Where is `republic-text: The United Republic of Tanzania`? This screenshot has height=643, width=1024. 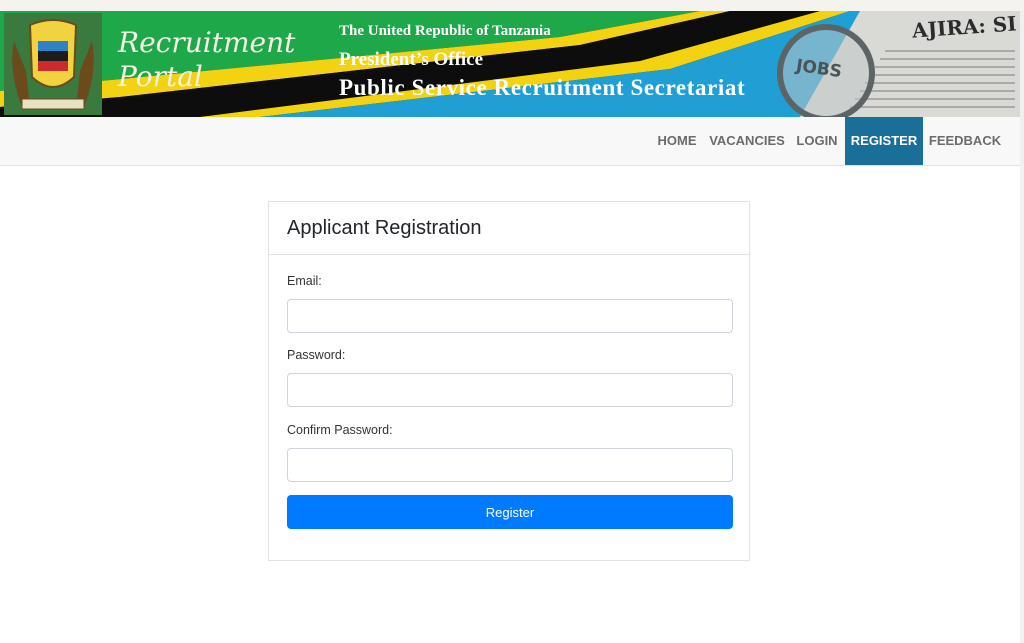 republic-text: The United Republic of Tanzania is located at coordinates (445, 31).